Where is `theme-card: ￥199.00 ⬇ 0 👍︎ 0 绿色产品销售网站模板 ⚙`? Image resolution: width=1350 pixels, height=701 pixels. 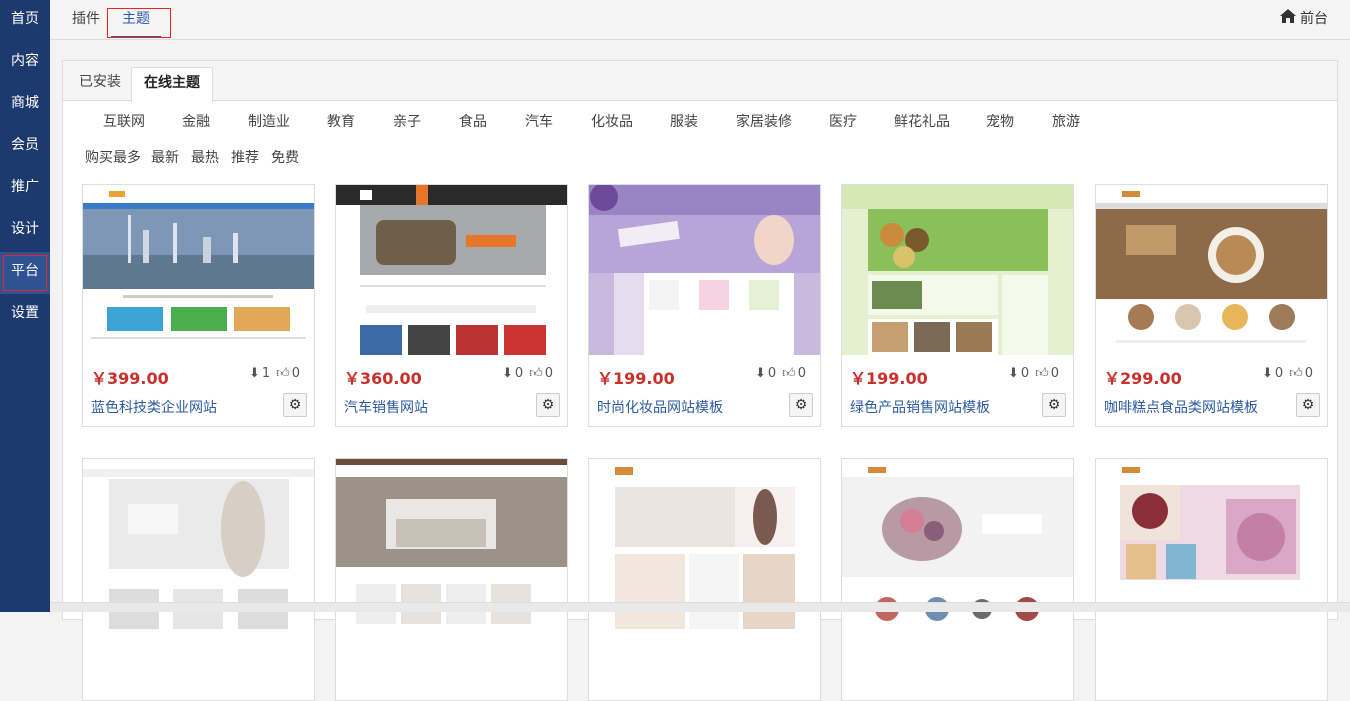
theme-card: ￥199.00 ⬇ 0 👍︎ 0 绿色产品销售网站模板 ⚙ is located at coordinates (957, 305).